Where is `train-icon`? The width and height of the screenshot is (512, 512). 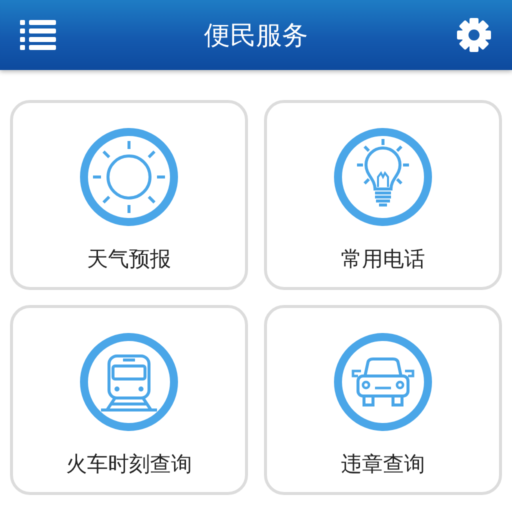 train-icon is located at coordinates (129, 382).